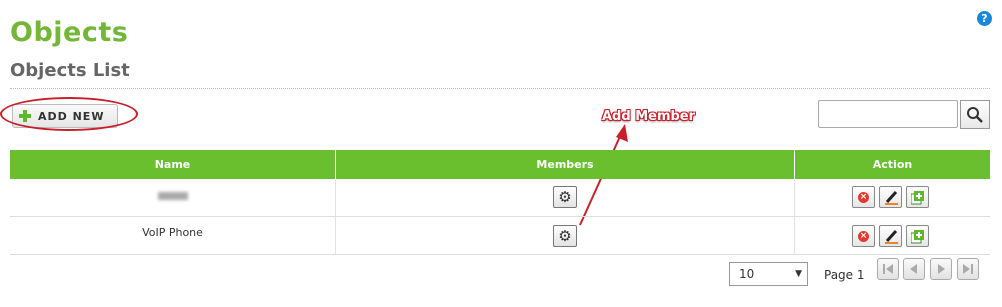 The image size is (1002, 307). What do you see at coordinates (173, 164) in the screenshot?
I see `column-header-name: Name` at bounding box center [173, 164].